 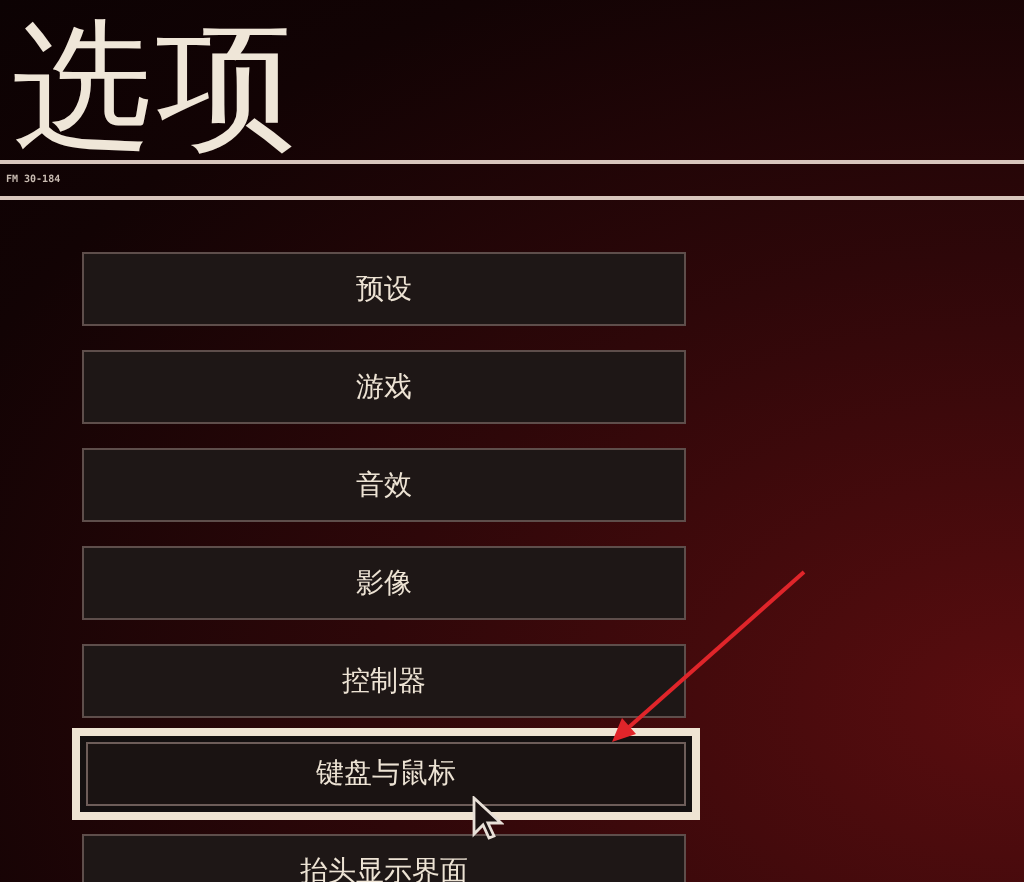 What do you see at coordinates (488, 818) in the screenshot?
I see `cursor-icon` at bounding box center [488, 818].